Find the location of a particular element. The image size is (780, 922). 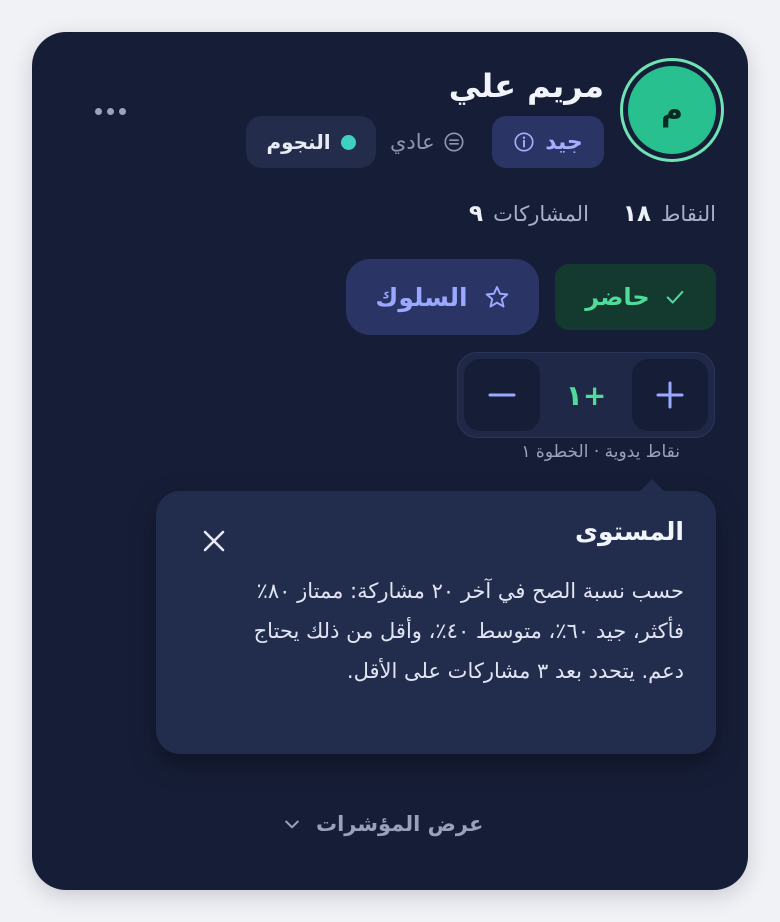

stats-row: النقاط ١٨ المشاركات ٩ is located at coordinates (592, 214).